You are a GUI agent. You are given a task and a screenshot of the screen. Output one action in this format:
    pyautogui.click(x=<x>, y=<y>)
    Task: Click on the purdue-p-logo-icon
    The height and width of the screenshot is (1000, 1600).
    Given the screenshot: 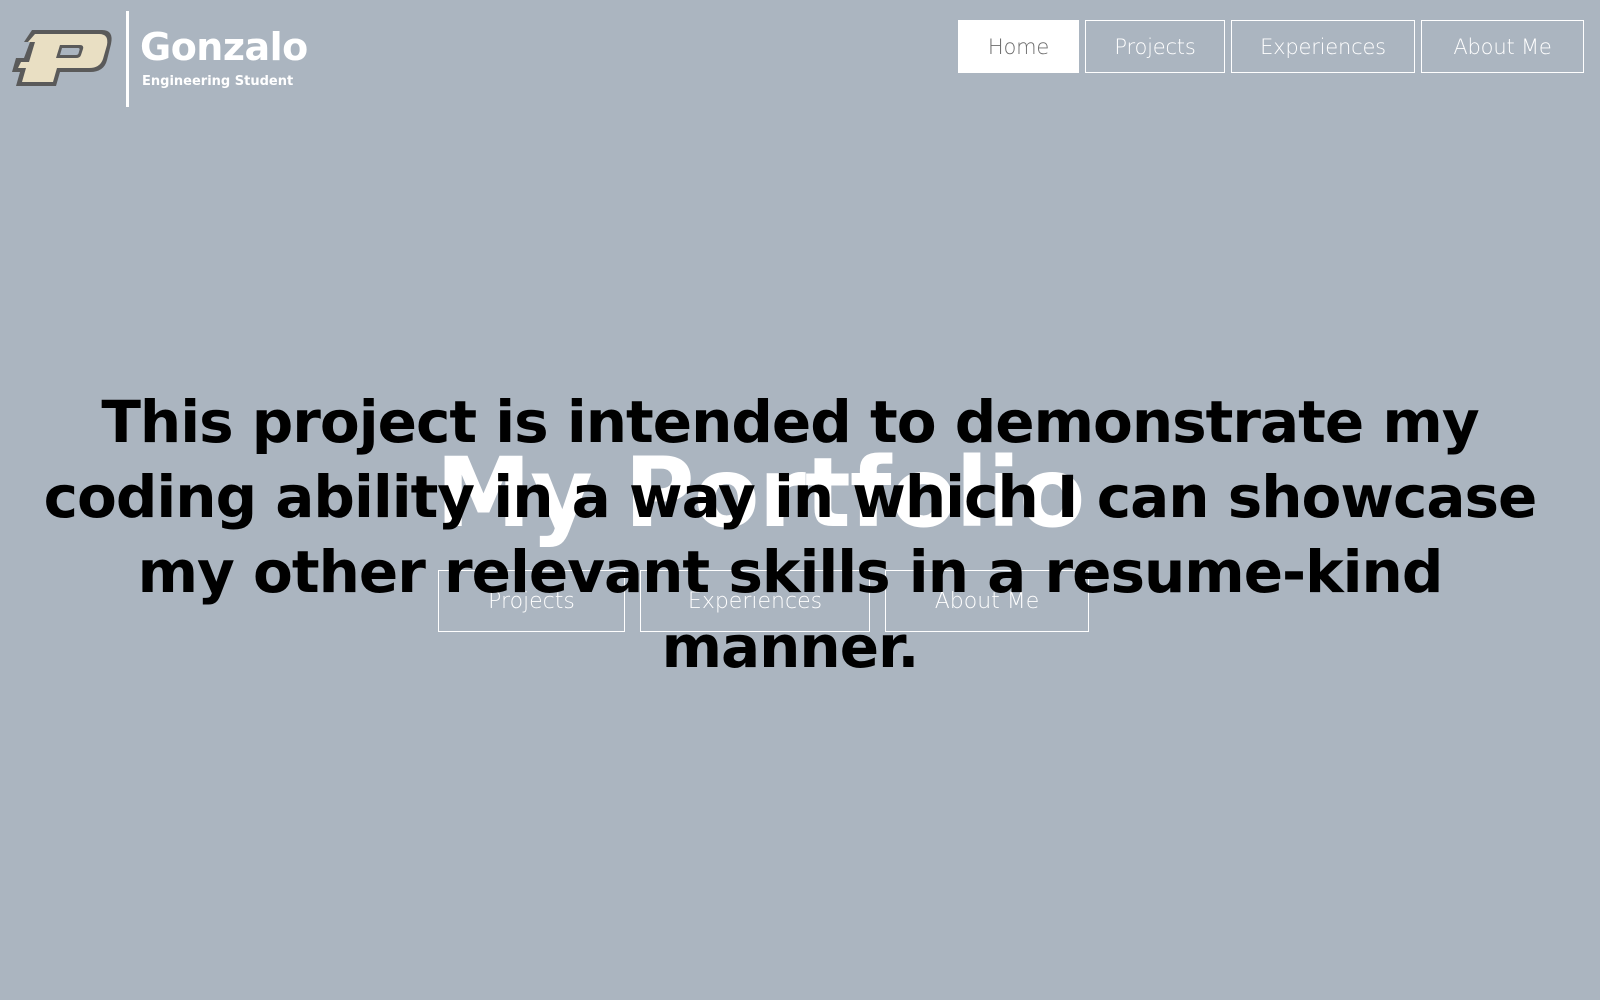 What is the action you would take?
    pyautogui.click(x=62, y=58)
    